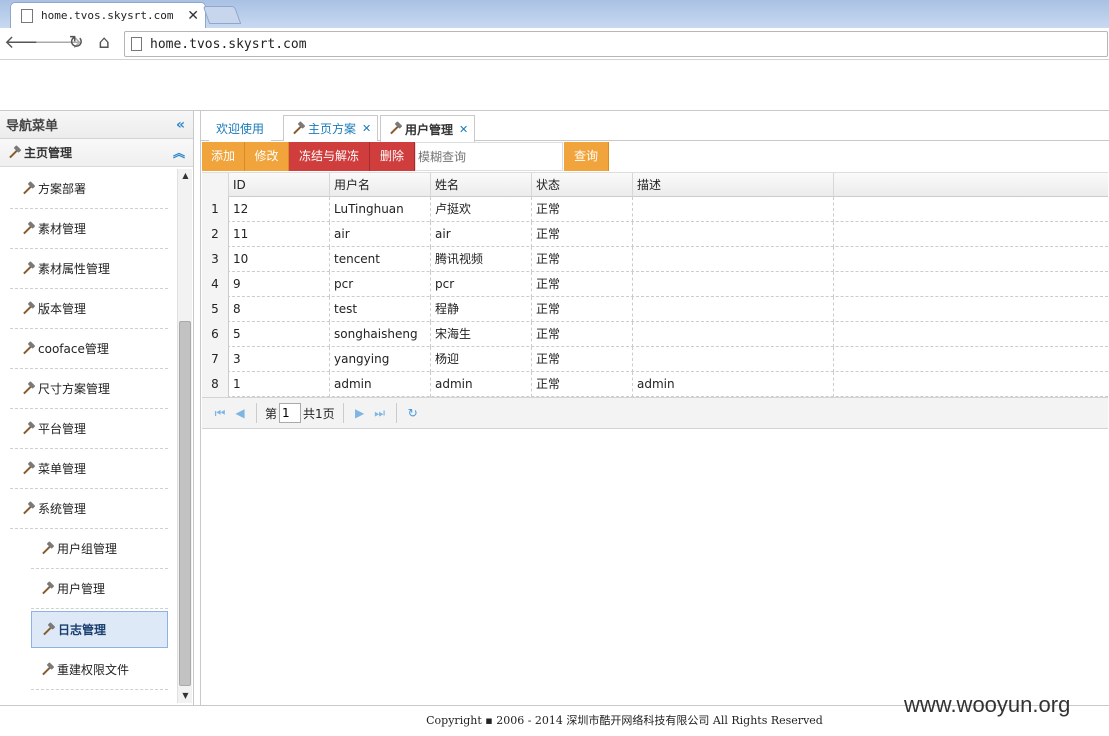 The width and height of the screenshot is (1109, 736). Describe the element at coordinates (89, 229) in the screenshot. I see `sidebar-item-materials: 素材管理` at that location.